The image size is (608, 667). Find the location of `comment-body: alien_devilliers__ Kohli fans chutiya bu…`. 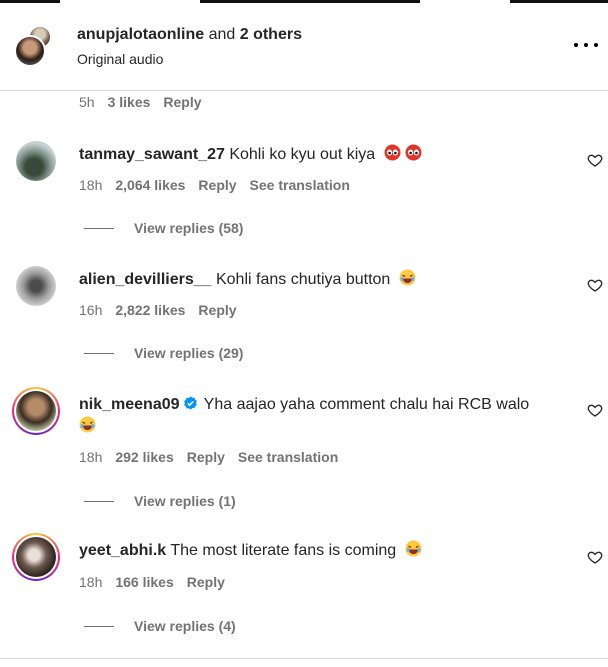

comment-body: alien_devilliers__ Kohli fans chutiya bu… is located at coordinates (329, 280).